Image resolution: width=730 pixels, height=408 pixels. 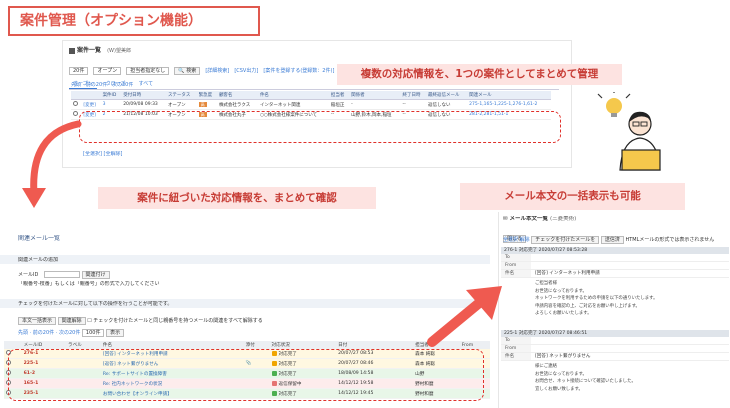 What do you see at coordinates (479, 74) in the screenshot?
I see `callout-top: 複数の対応情報を、1つの案件としてまとめて管理` at bounding box center [479, 74].